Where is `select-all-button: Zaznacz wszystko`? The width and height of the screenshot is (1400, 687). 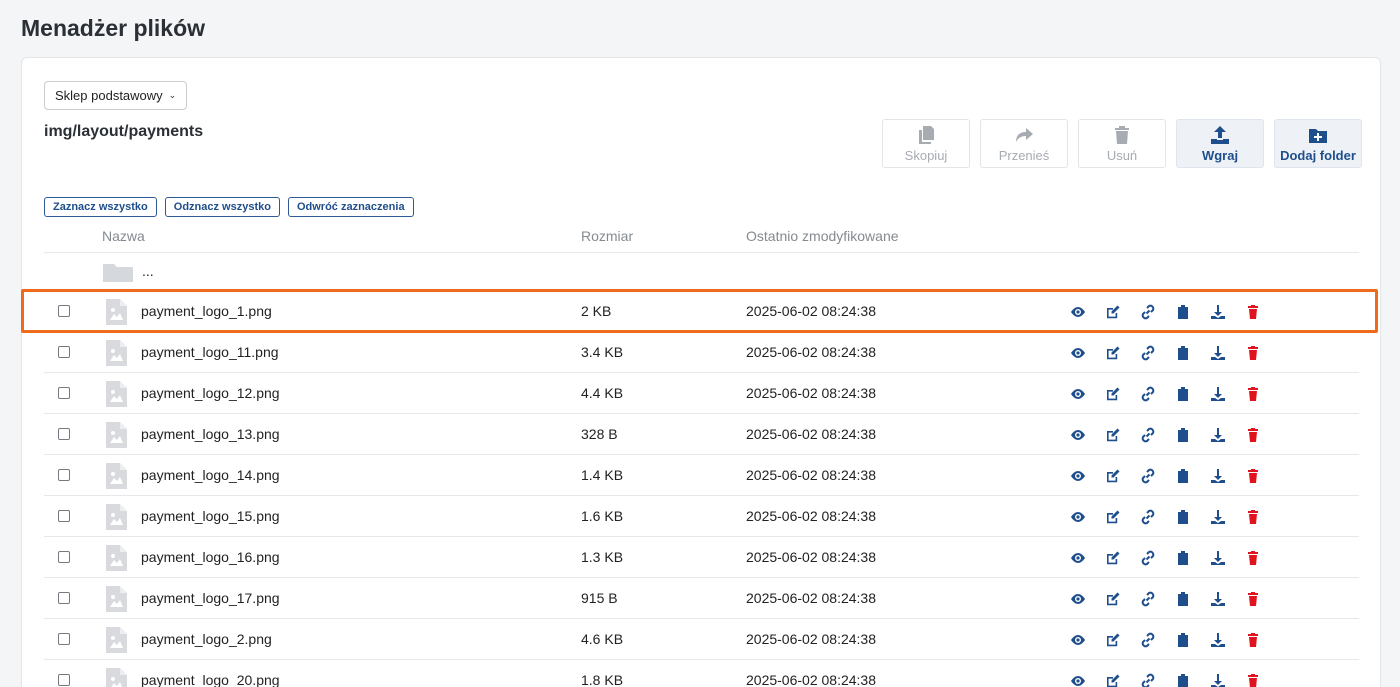 select-all-button: Zaznacz wszystko is located at coordinates (100, 207).